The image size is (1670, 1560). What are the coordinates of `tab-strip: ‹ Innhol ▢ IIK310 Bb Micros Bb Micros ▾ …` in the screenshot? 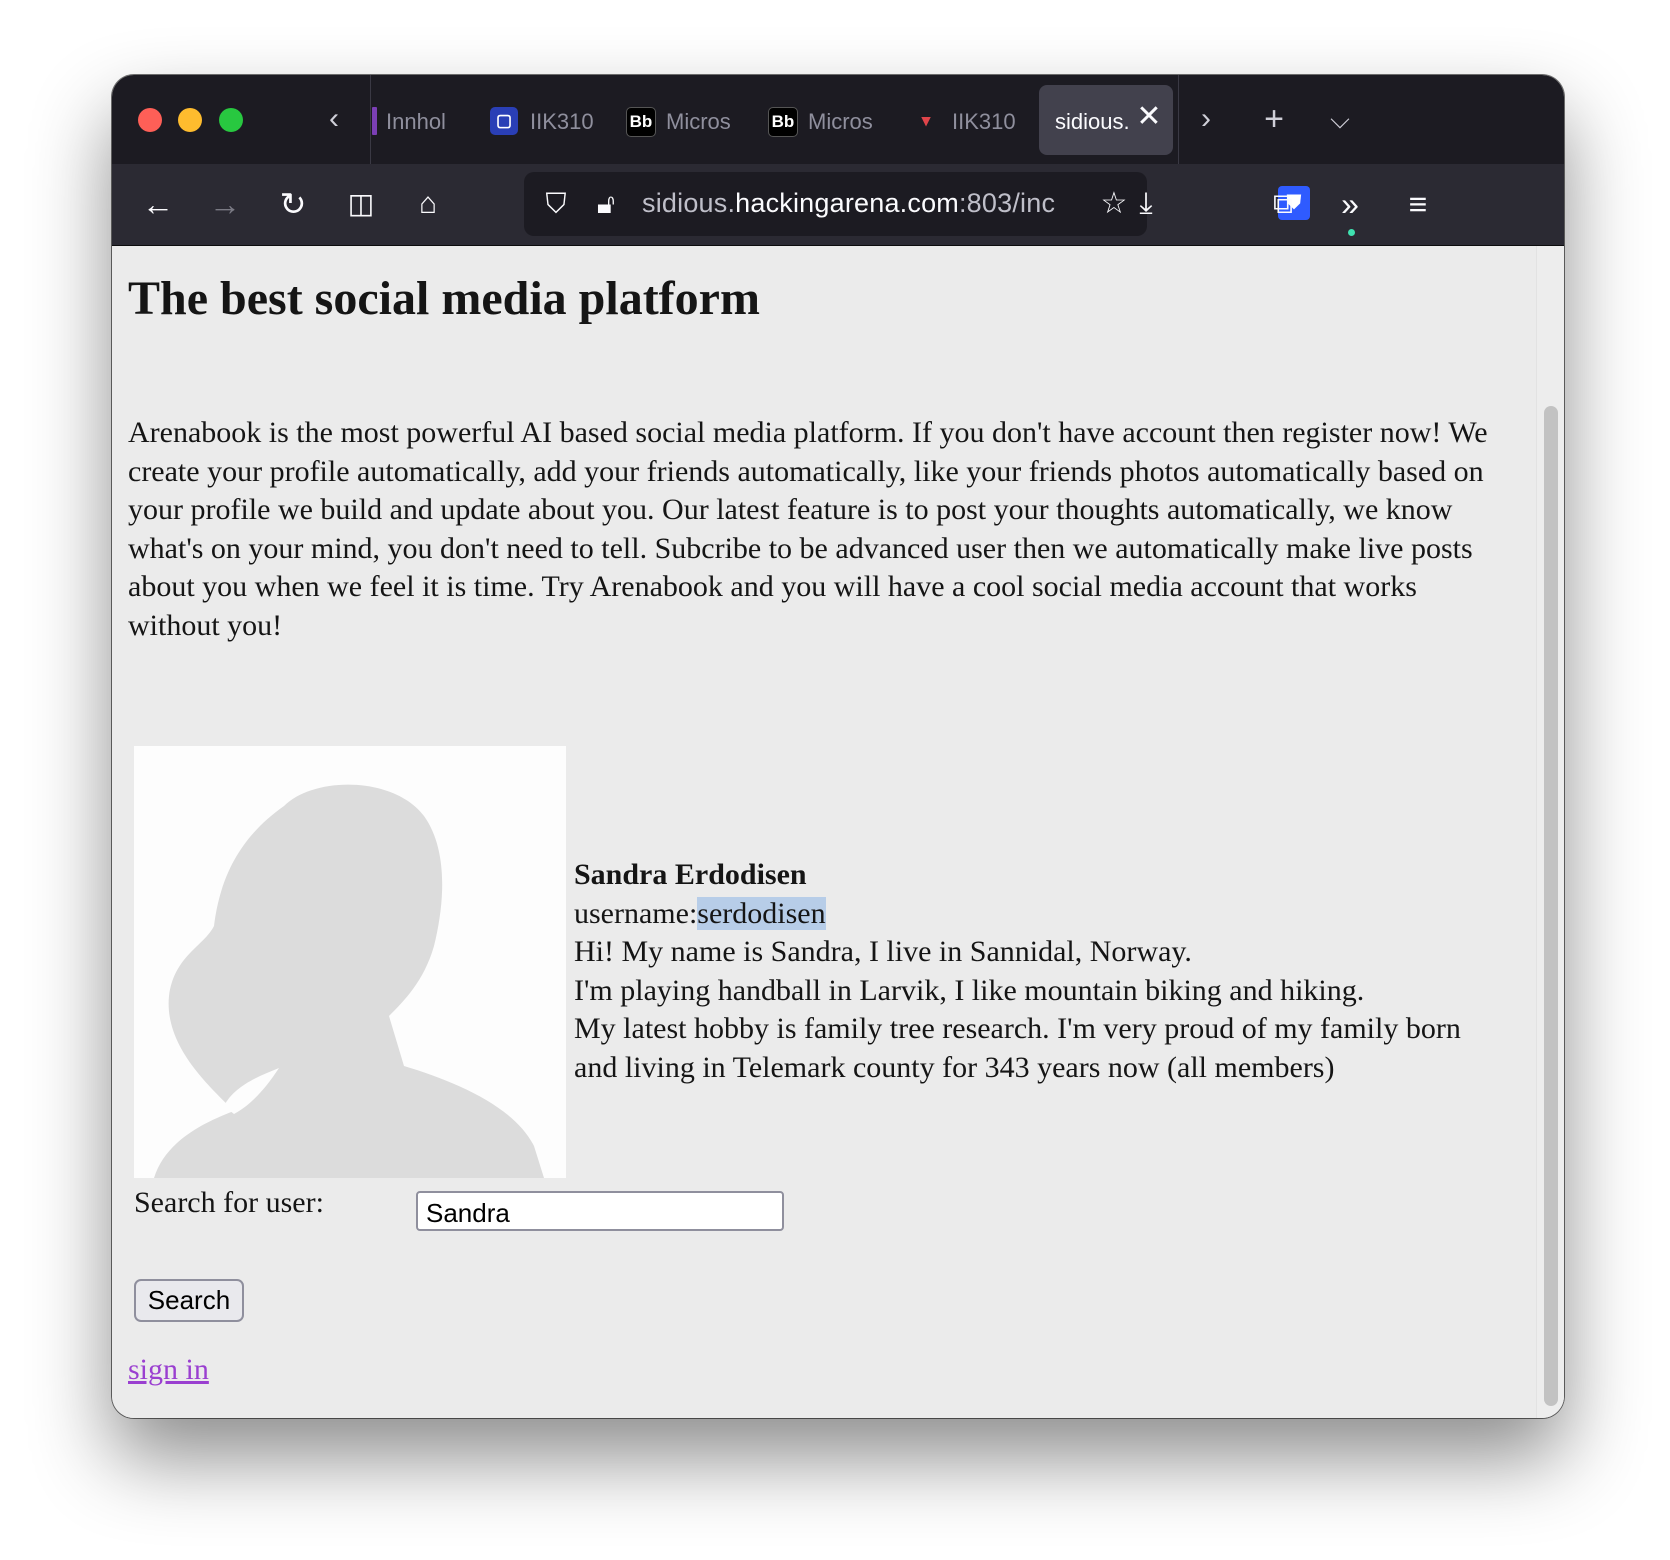 It's located at (838, 119).